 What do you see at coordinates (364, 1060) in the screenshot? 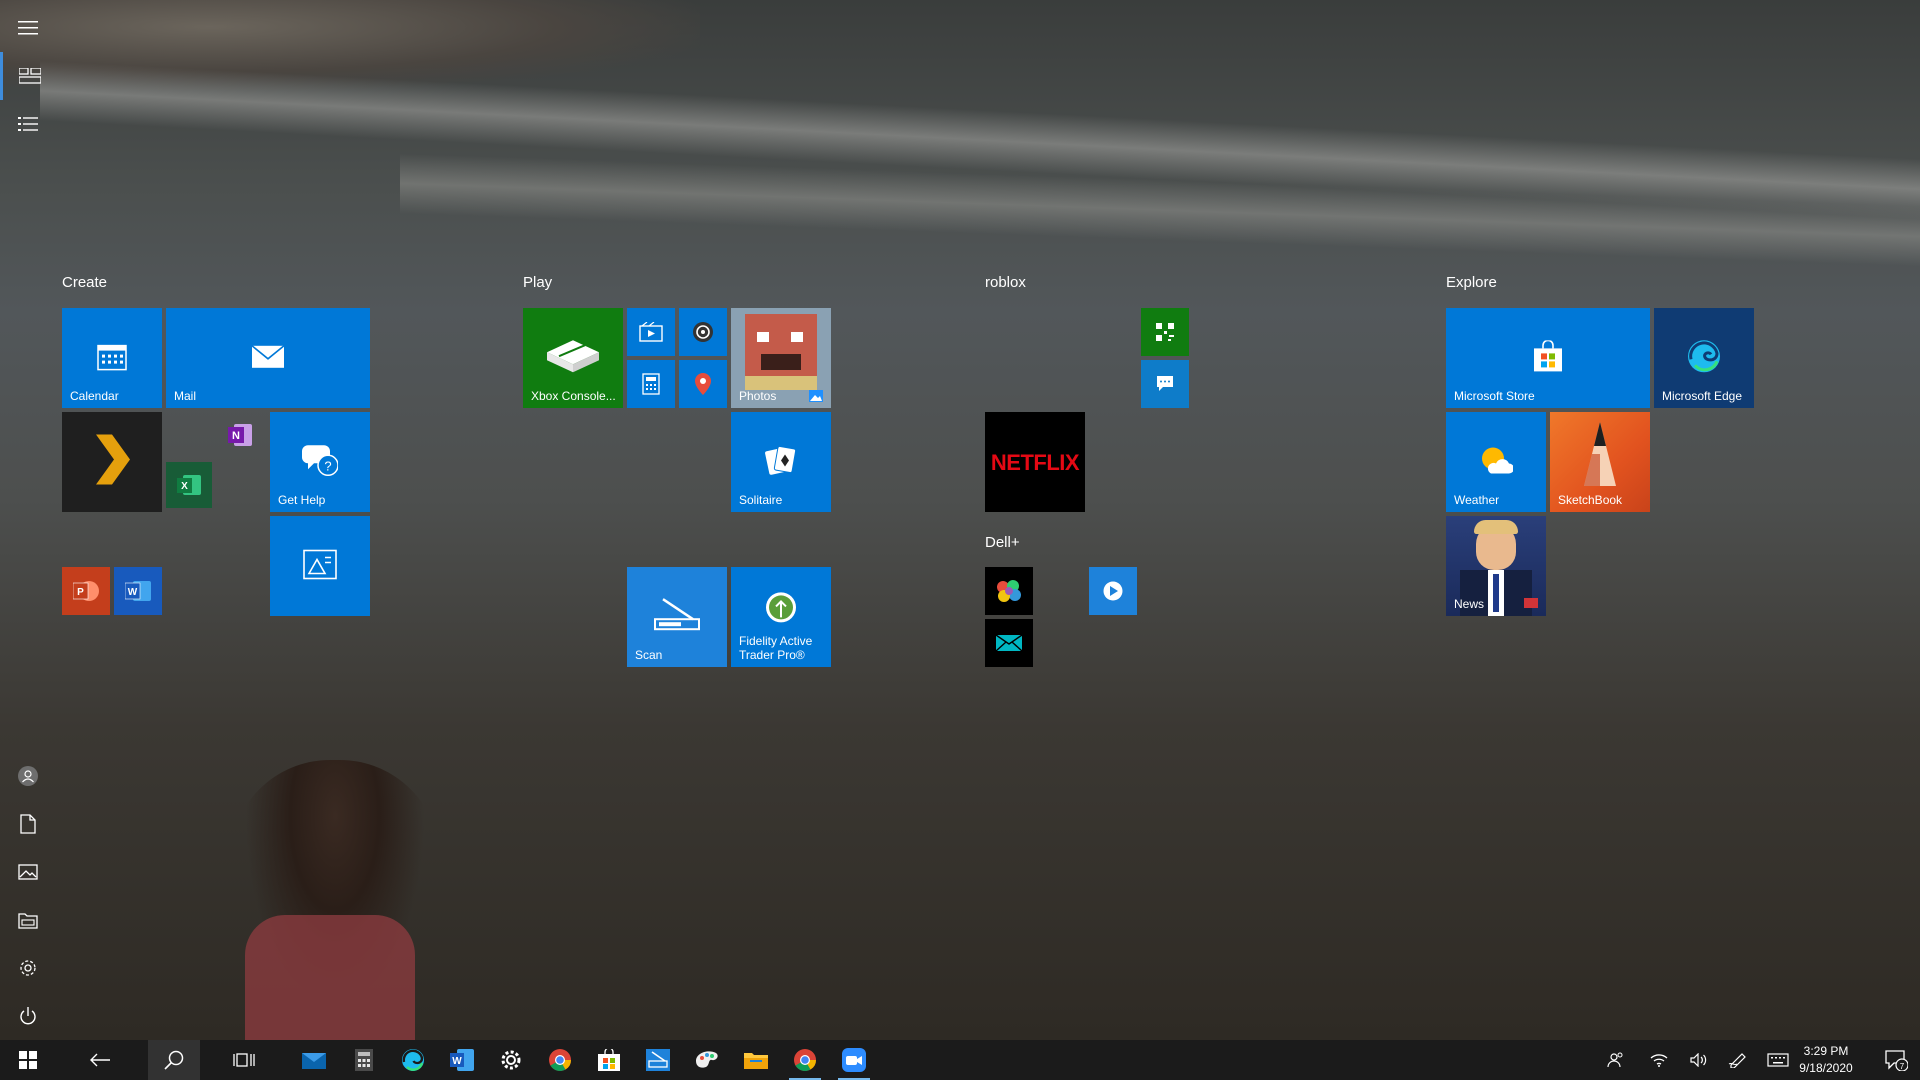
I see `taskbar-calculator-icon` at bounding box center [364, 1060].